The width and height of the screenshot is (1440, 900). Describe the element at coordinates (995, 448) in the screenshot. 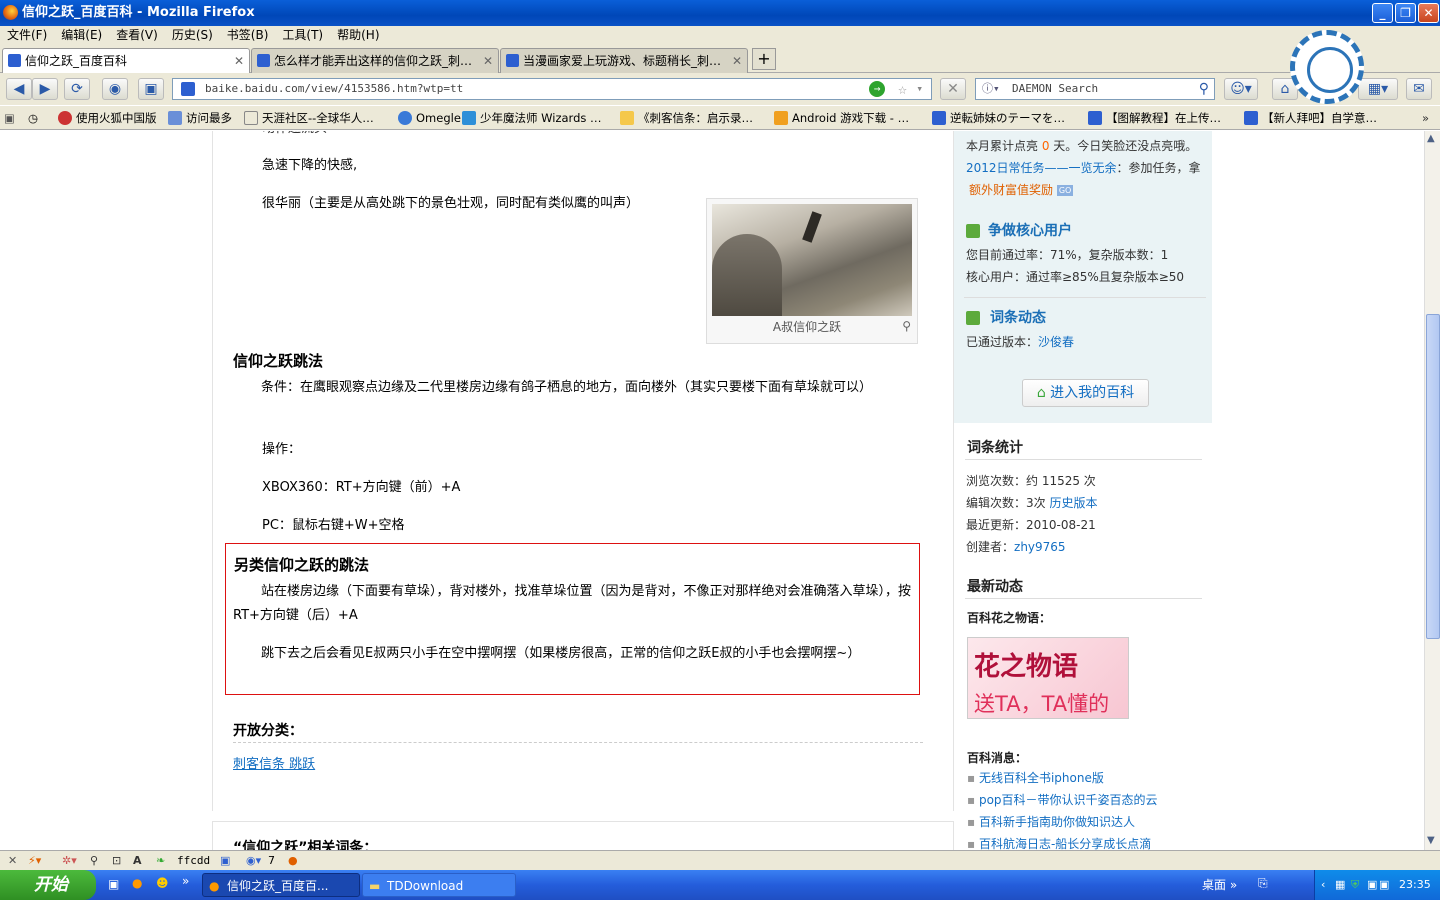

I see `stats-title: 词条统计` at that location.